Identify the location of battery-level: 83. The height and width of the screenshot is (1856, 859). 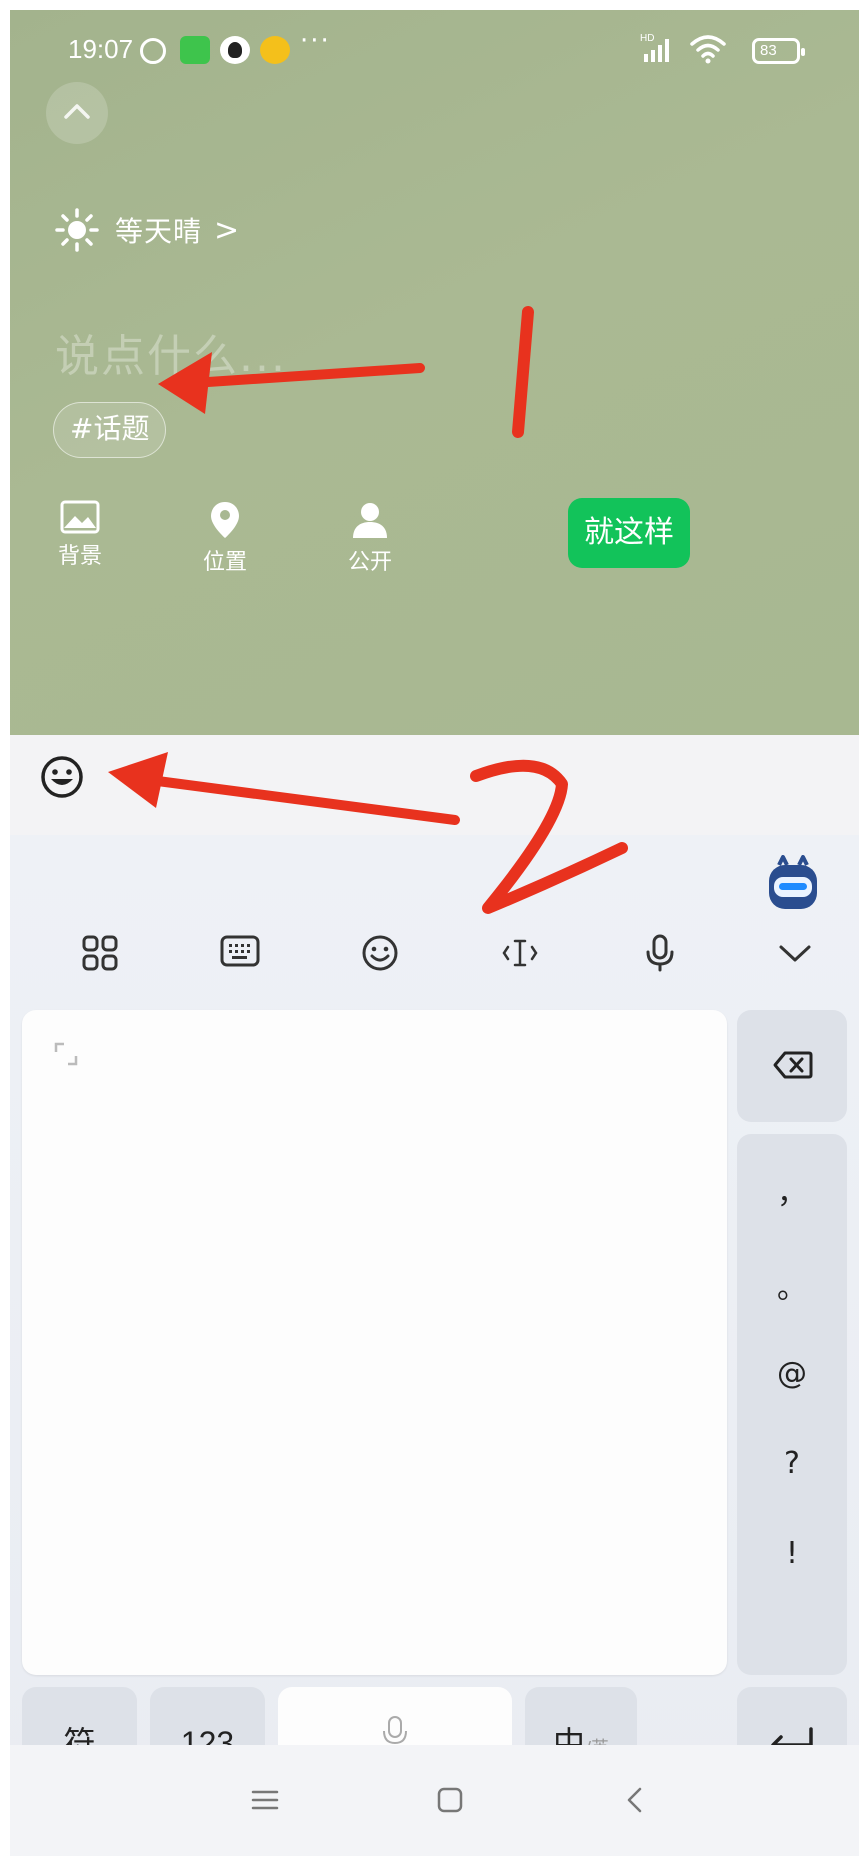
(768, 50).